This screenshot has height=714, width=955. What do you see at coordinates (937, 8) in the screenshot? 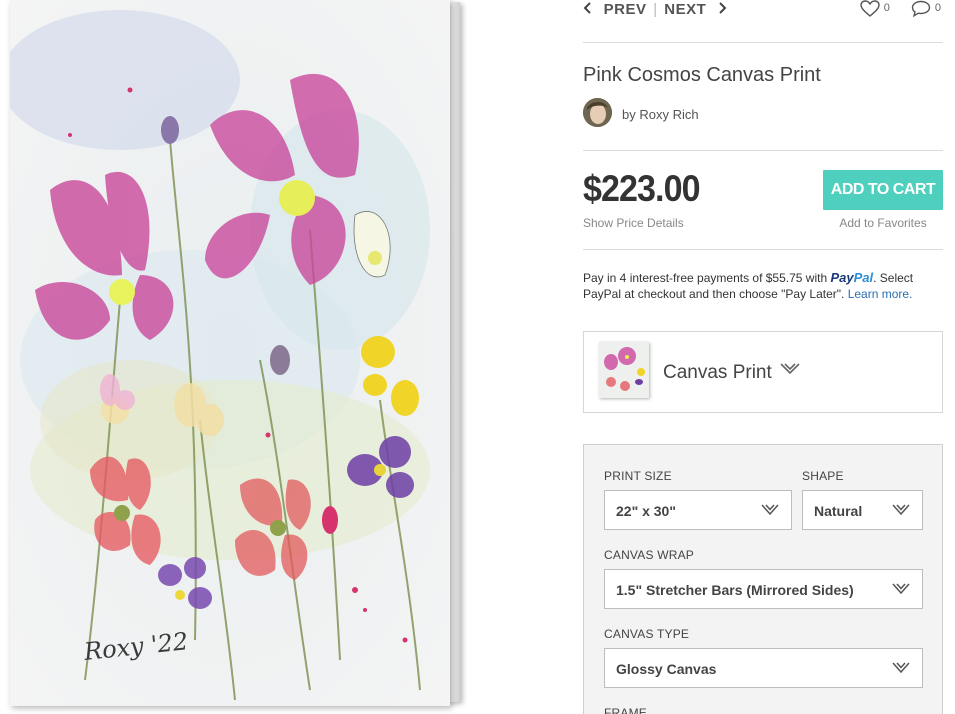
I see `comments-count: 0` at bounding box center [937, 8].